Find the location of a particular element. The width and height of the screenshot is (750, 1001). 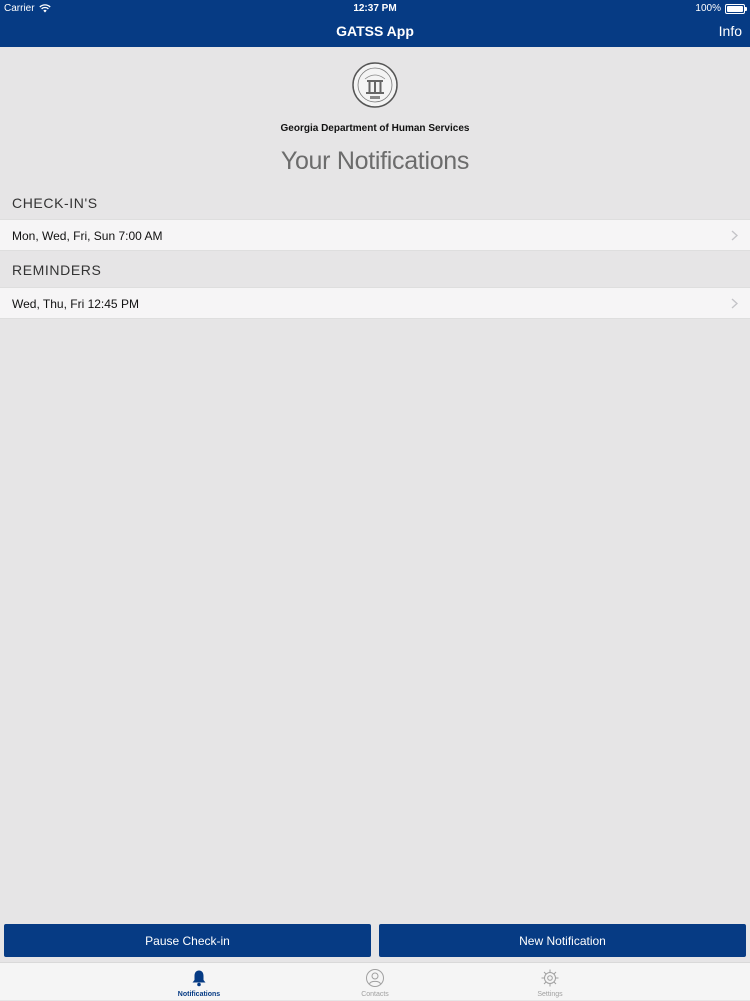

battery-icon is located at coordinates (736, 8).